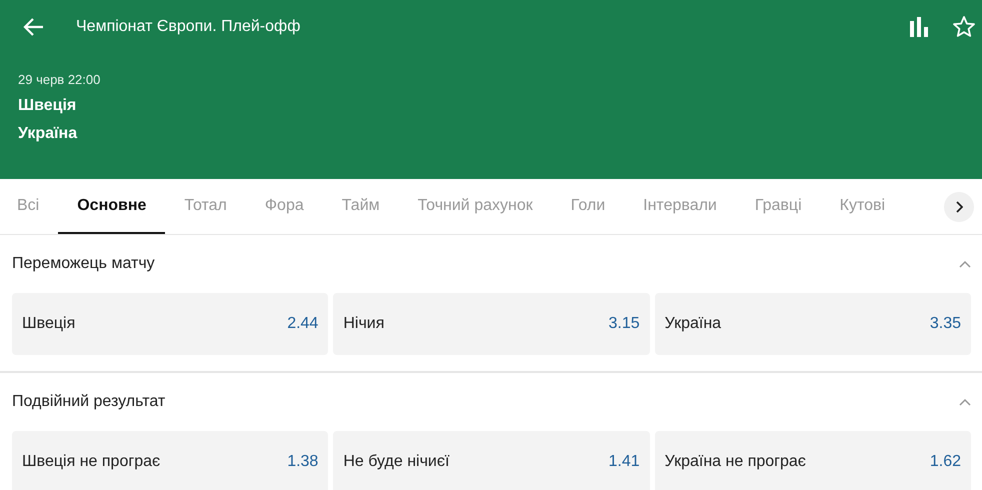  Describe the element at coordinates (48, 134) in the screenshot. I see `team-name: Україна` at that location.